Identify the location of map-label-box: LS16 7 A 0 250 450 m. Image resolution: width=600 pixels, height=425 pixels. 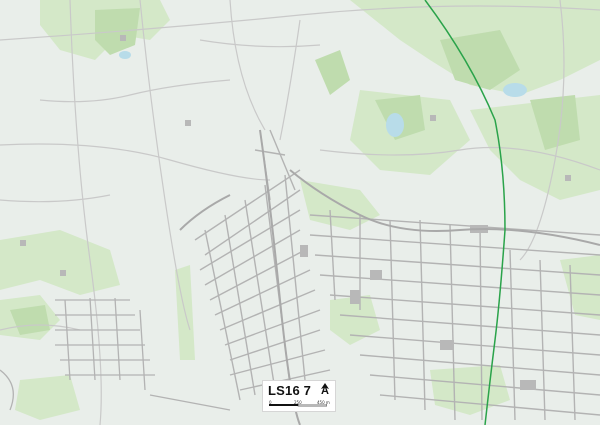
(299, 396).